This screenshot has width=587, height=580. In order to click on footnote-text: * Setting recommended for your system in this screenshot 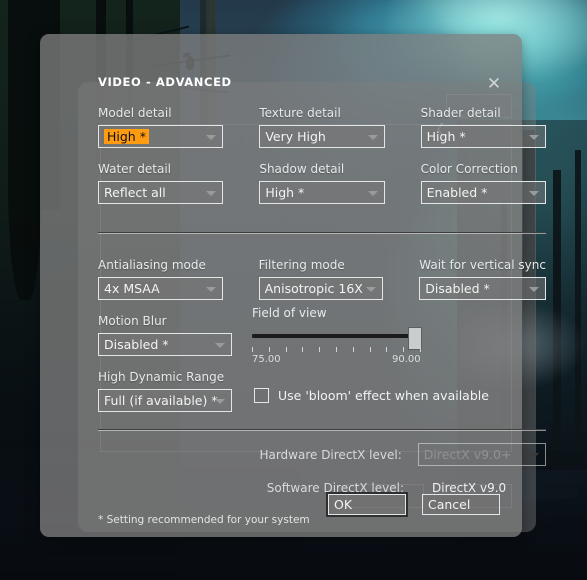, I will do `click(204, 520)`.